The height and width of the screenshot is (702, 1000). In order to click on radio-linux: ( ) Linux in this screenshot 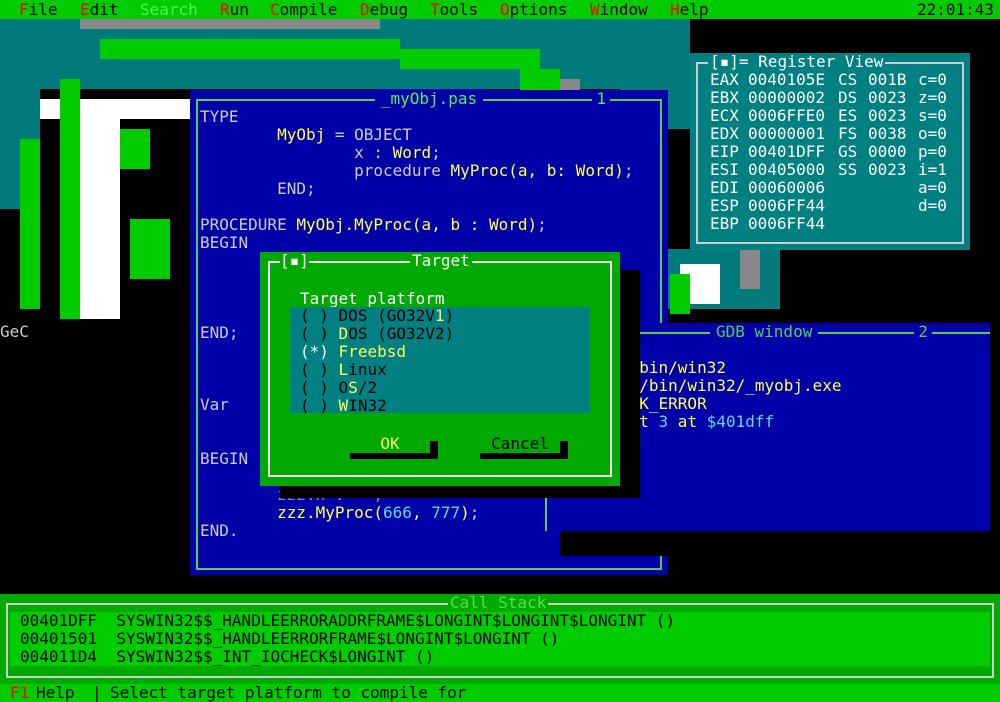, I will do `click(343, 370)`.